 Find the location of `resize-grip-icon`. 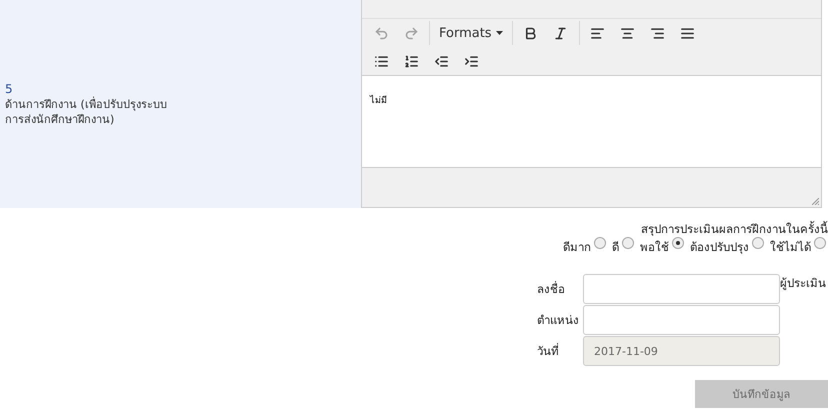

resize-grip-icon is located at coordinates (815, 201).